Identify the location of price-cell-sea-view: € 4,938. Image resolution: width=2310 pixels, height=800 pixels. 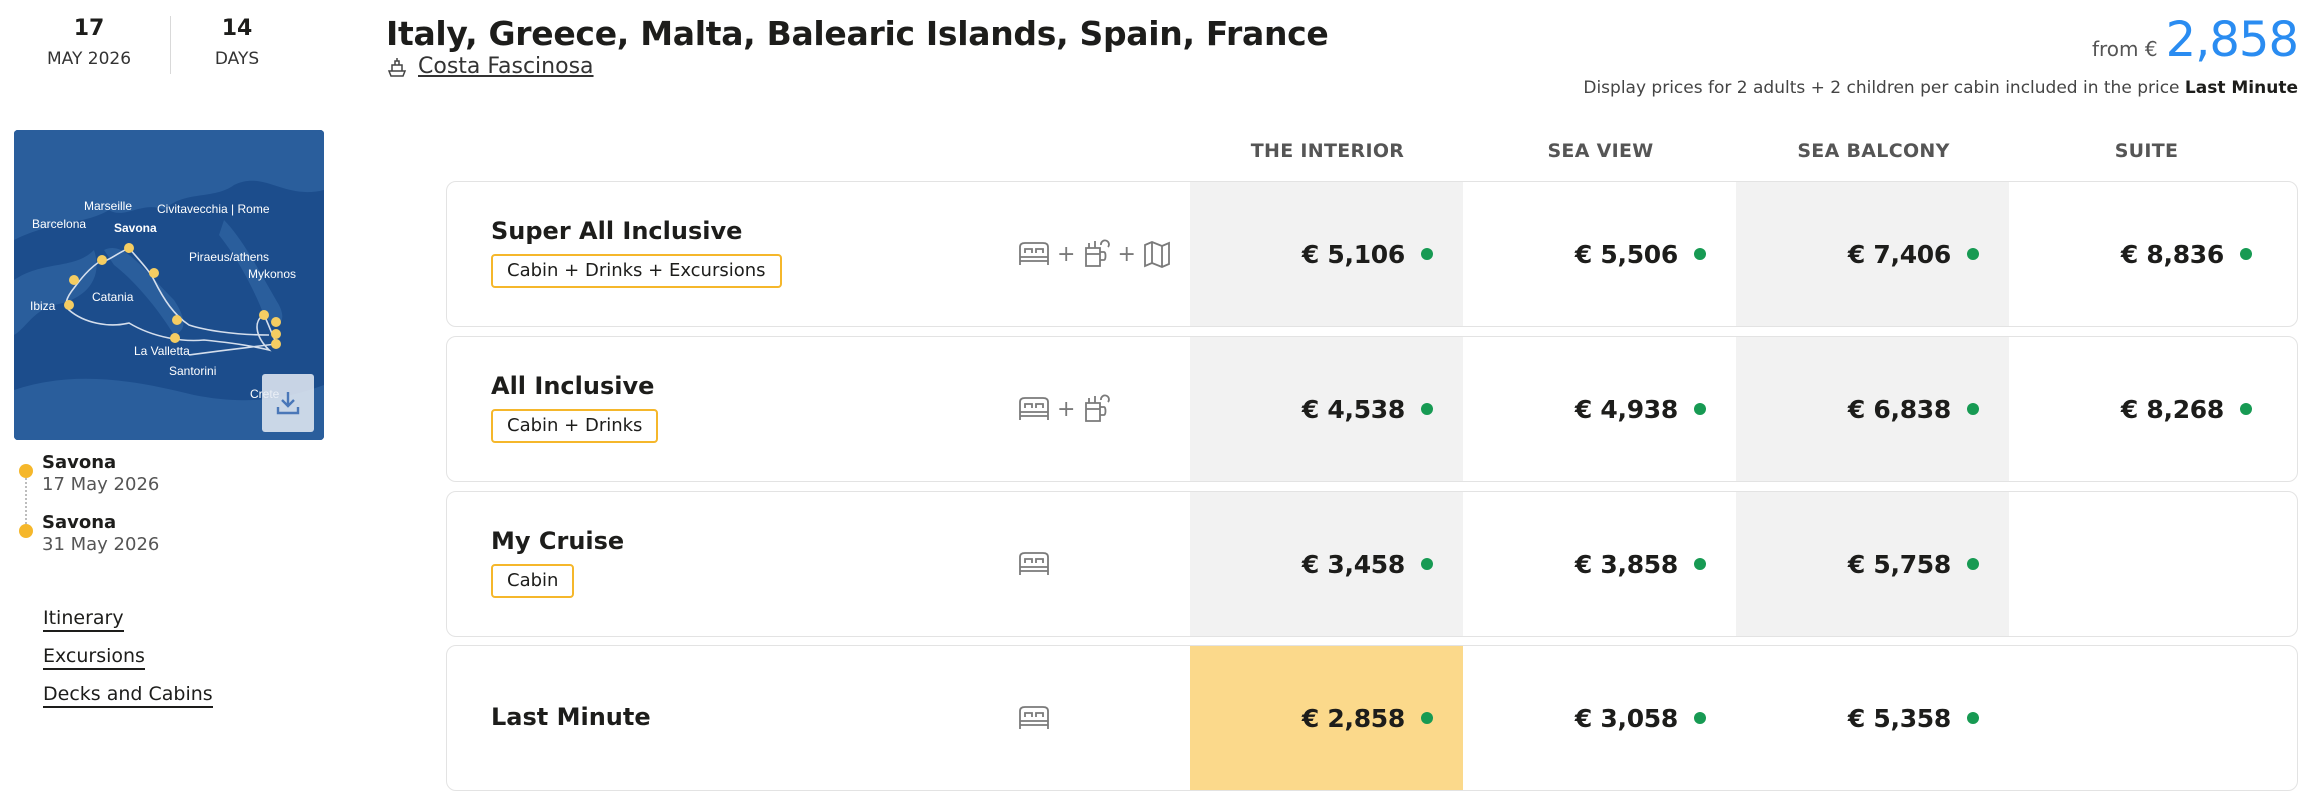
(1599, 409).